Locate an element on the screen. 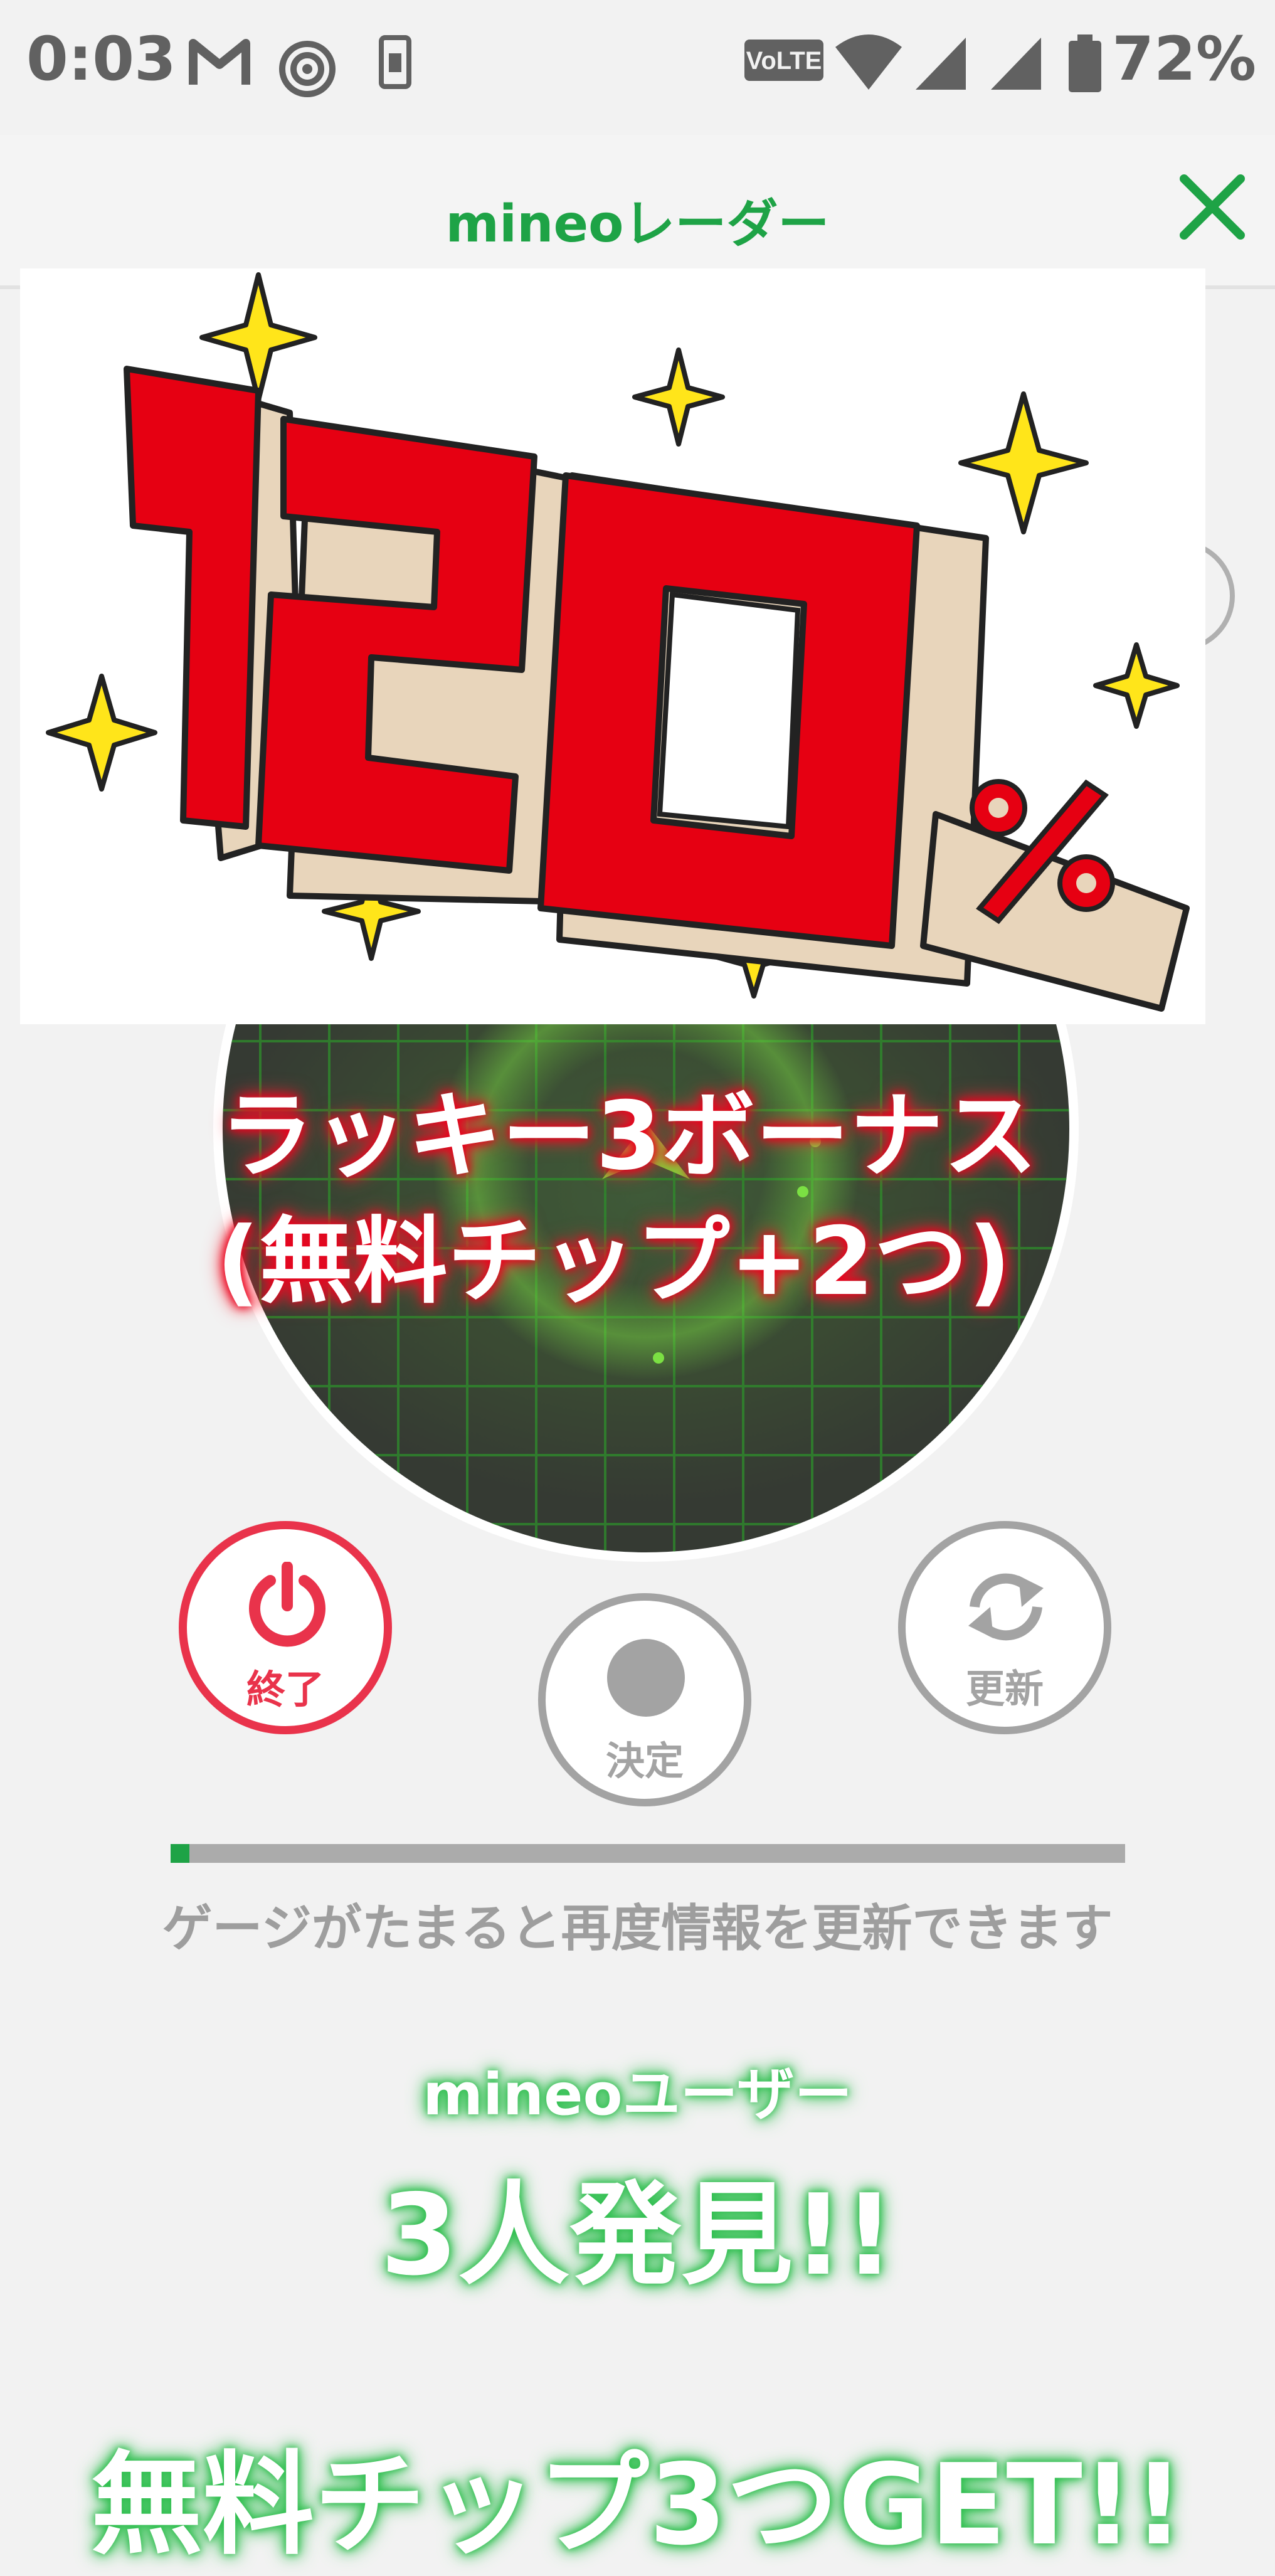  decide-button-label: 決定 is located at coordinates (645, 1761).